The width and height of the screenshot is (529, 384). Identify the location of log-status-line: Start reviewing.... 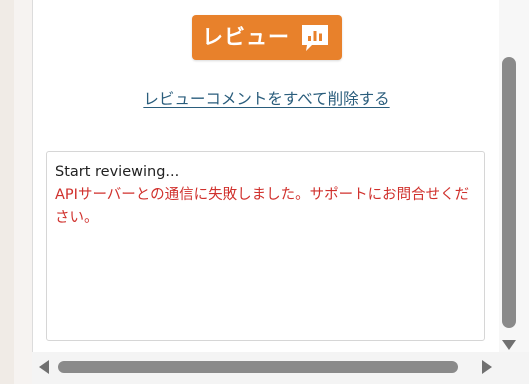
(117, 172).